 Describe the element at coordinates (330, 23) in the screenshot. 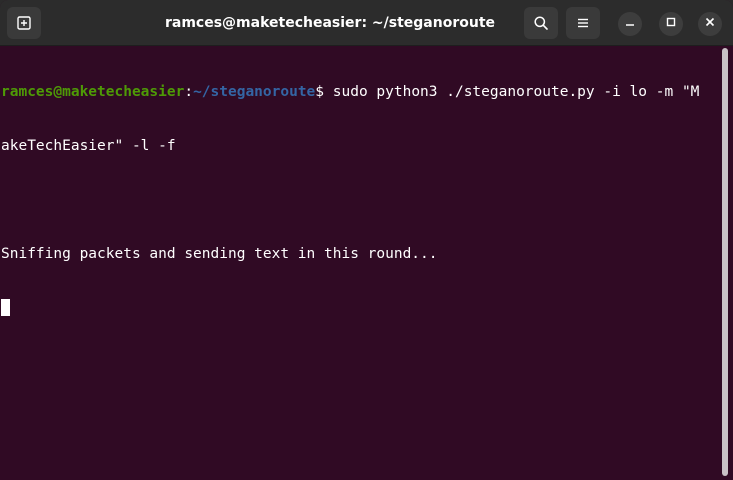

I see `window-title: ramces@maketecheasier: ~/steganoroute` at that location.